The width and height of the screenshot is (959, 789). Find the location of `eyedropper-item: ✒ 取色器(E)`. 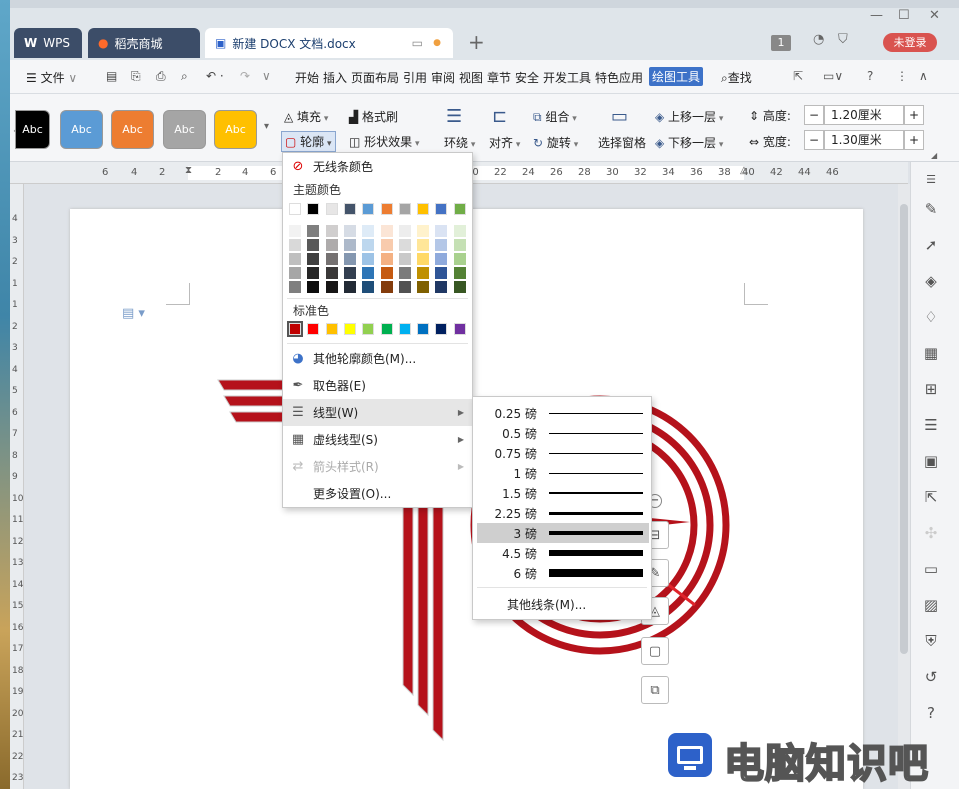

eyedropper-item: ✒ 取色器(E) is located at coordinates (377, 385).